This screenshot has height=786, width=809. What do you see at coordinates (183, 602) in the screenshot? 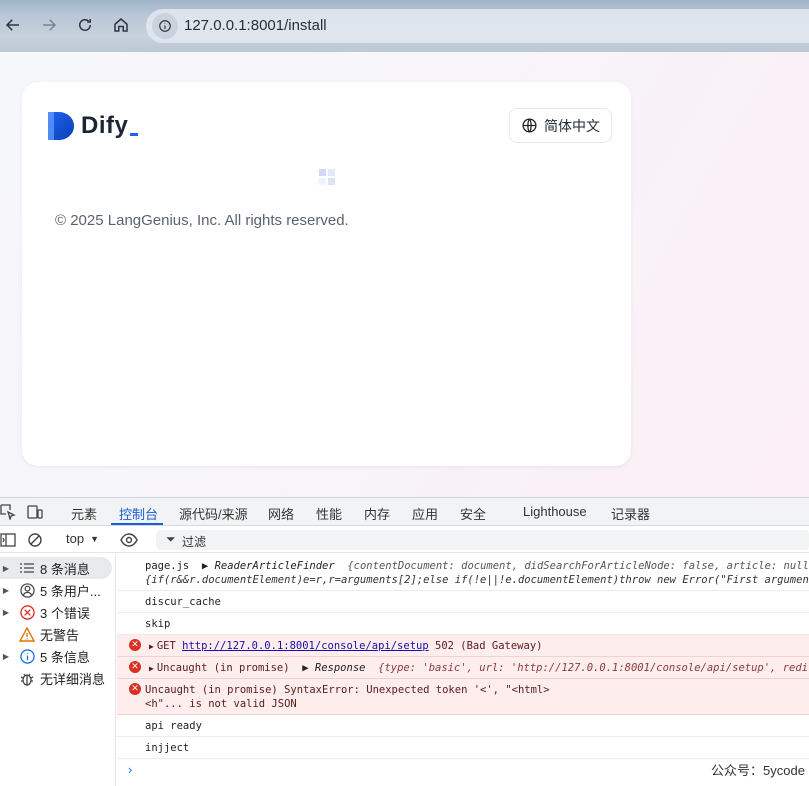
I see `log-text: discur_cache` at bounding box center [183, 602].